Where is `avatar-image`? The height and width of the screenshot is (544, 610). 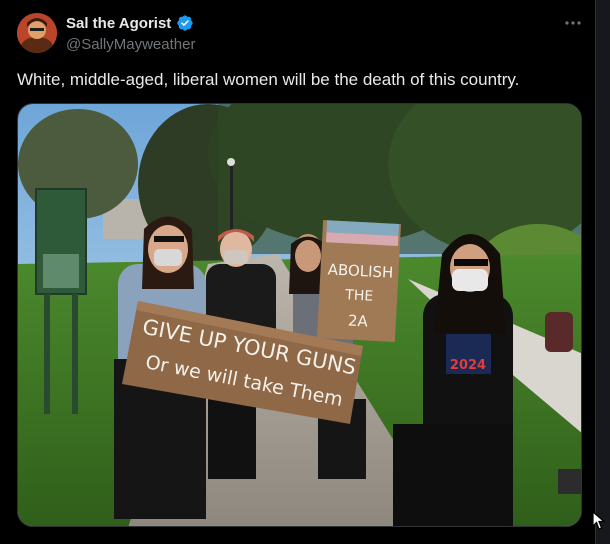
avatar-image is located at coordinates (37, 33).